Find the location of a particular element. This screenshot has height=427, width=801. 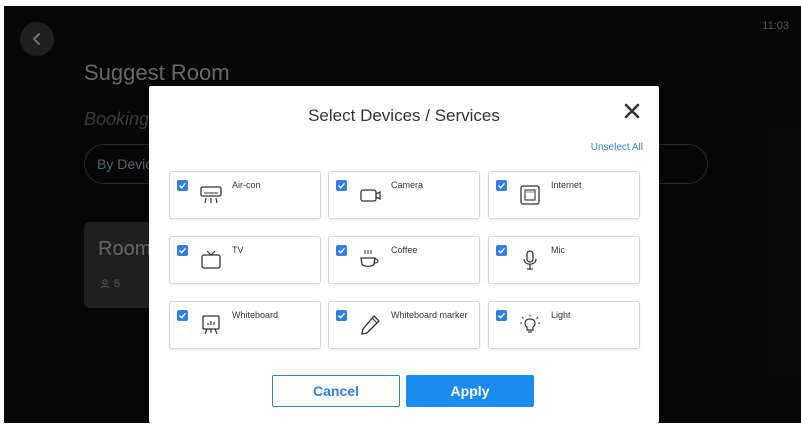

air-conditioner-icon is located at coordinates (211, 195).